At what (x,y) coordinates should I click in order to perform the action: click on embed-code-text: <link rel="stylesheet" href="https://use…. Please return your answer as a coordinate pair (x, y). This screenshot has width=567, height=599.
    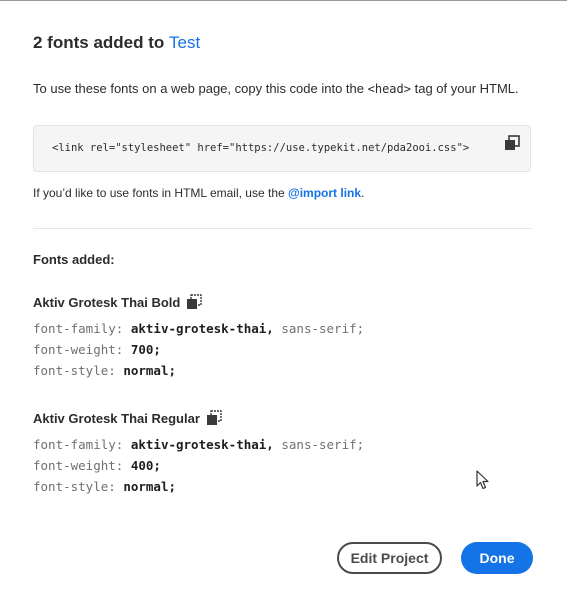
    Looking at the image, I should click on (260, 148).